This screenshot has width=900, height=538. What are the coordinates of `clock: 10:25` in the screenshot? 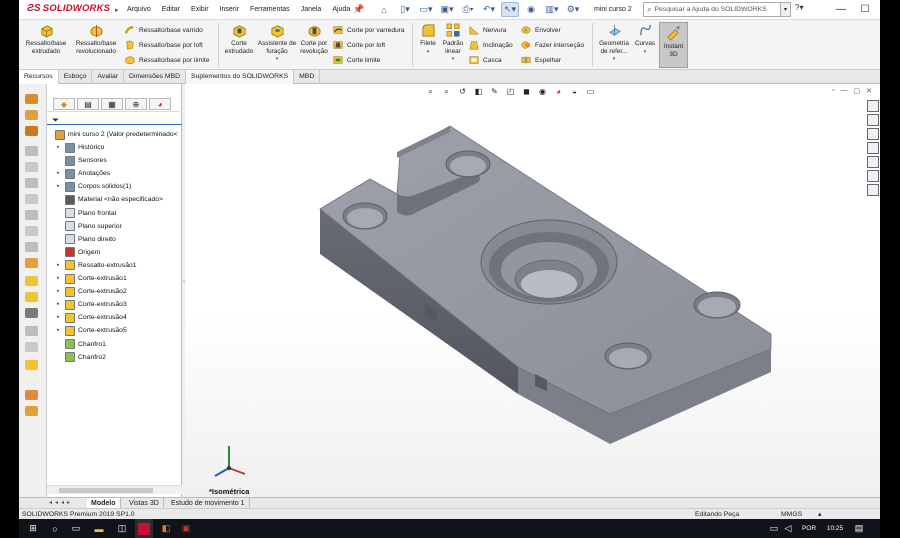 It's located at (835, 528).